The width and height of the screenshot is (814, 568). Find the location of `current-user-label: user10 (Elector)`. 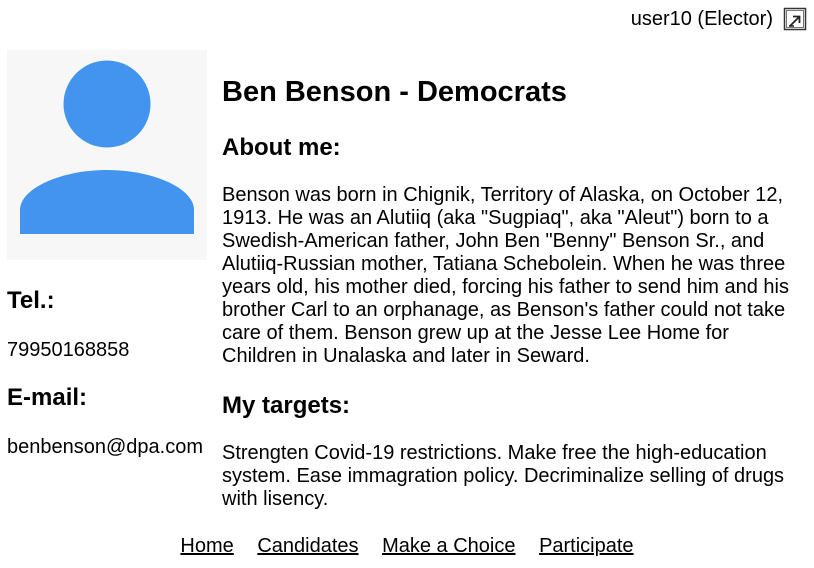

current-user-label: user10 (Elector) is located at coordinates (701, 19).